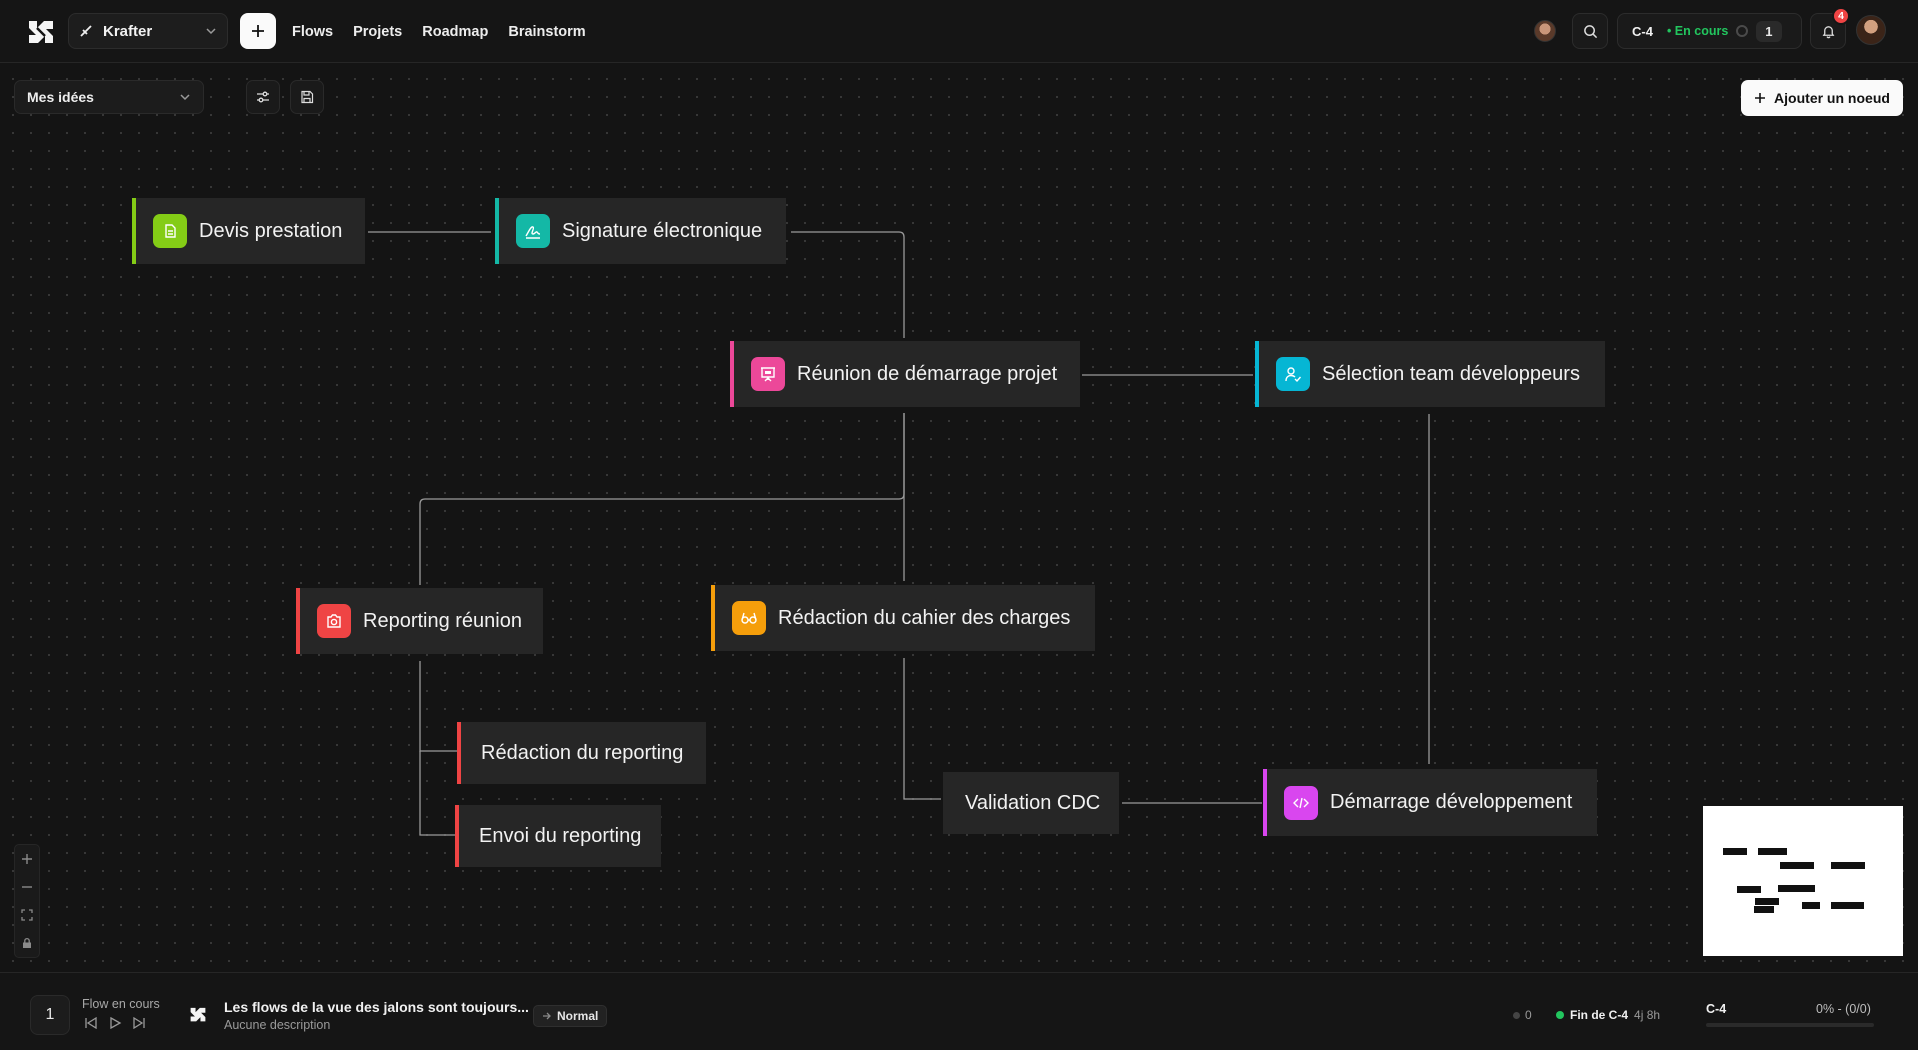 The image size is (1918, 1050). What do you see at coordinates (437, 793) in the screenshot?
I see `edge-reporting-envoi` at bounding box center [437, 793].